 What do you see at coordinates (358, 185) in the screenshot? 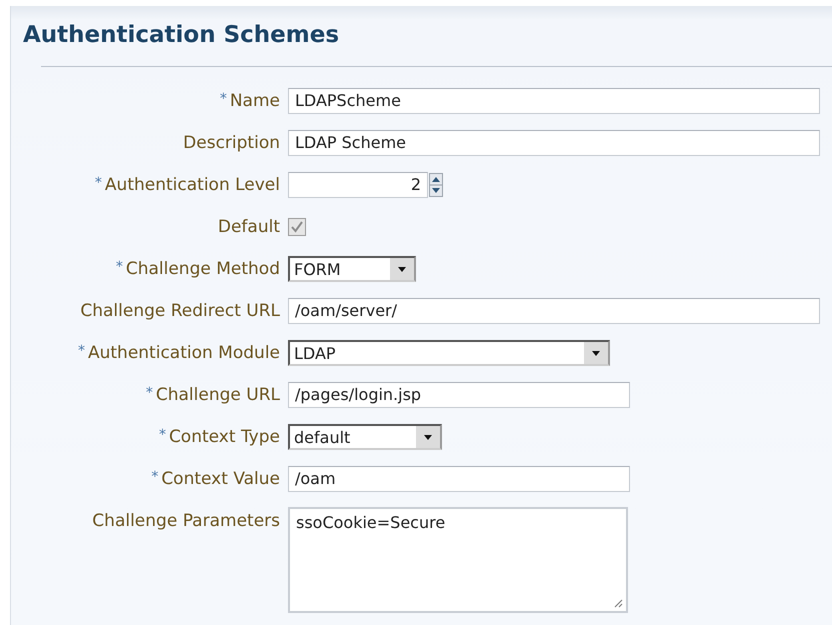
I see `number-field: 2` at bounding box center [358, 185].